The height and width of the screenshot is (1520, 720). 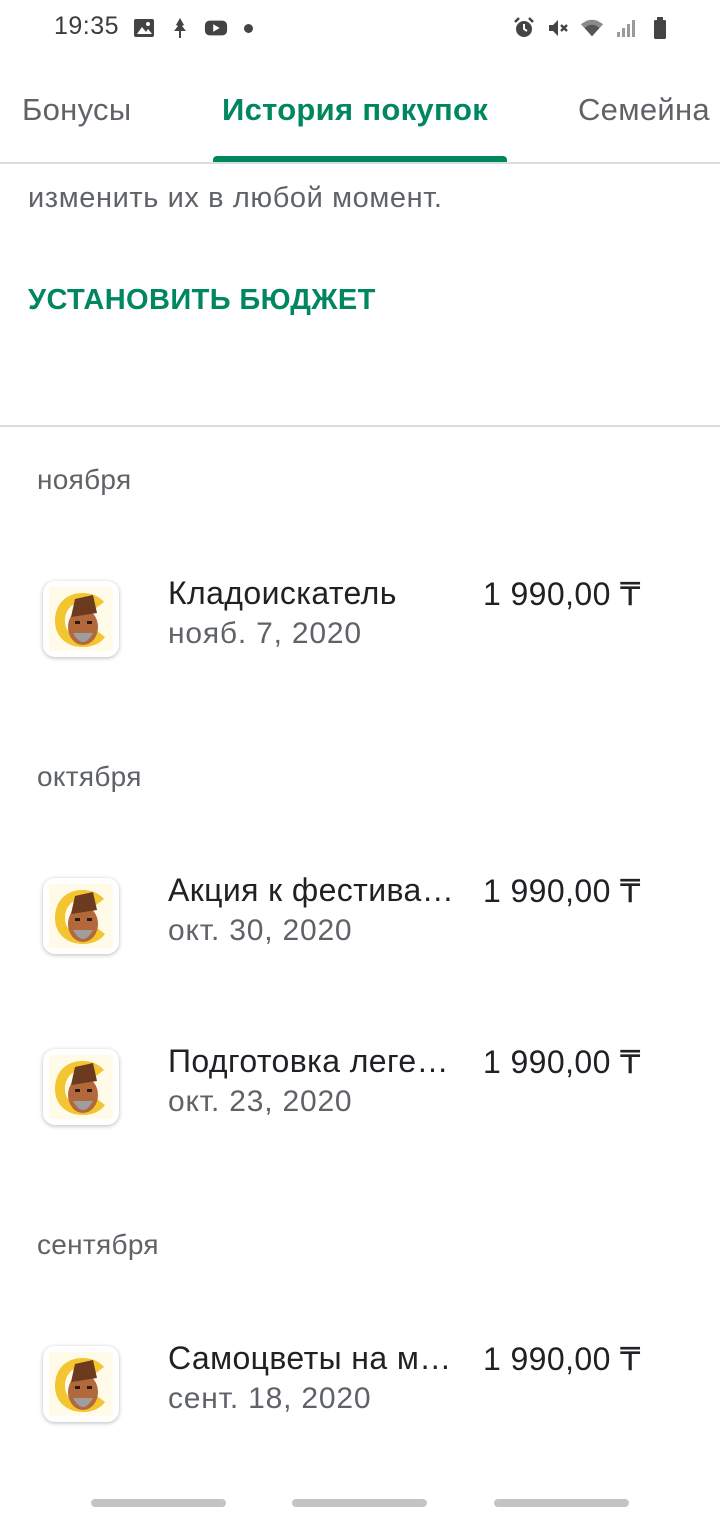 I want to click on status-bar: 19:35, so click(x=360, y=28).